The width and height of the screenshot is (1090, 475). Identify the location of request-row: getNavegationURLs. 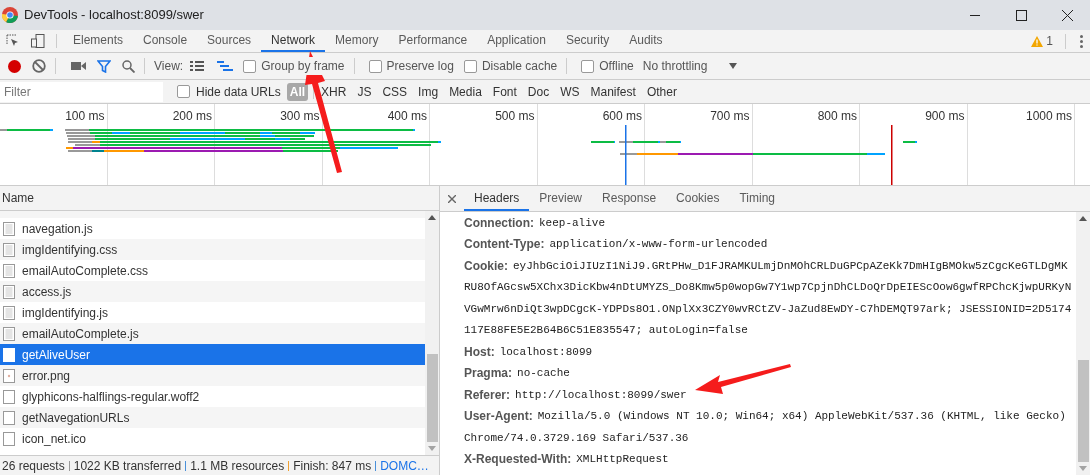
(212, 417).